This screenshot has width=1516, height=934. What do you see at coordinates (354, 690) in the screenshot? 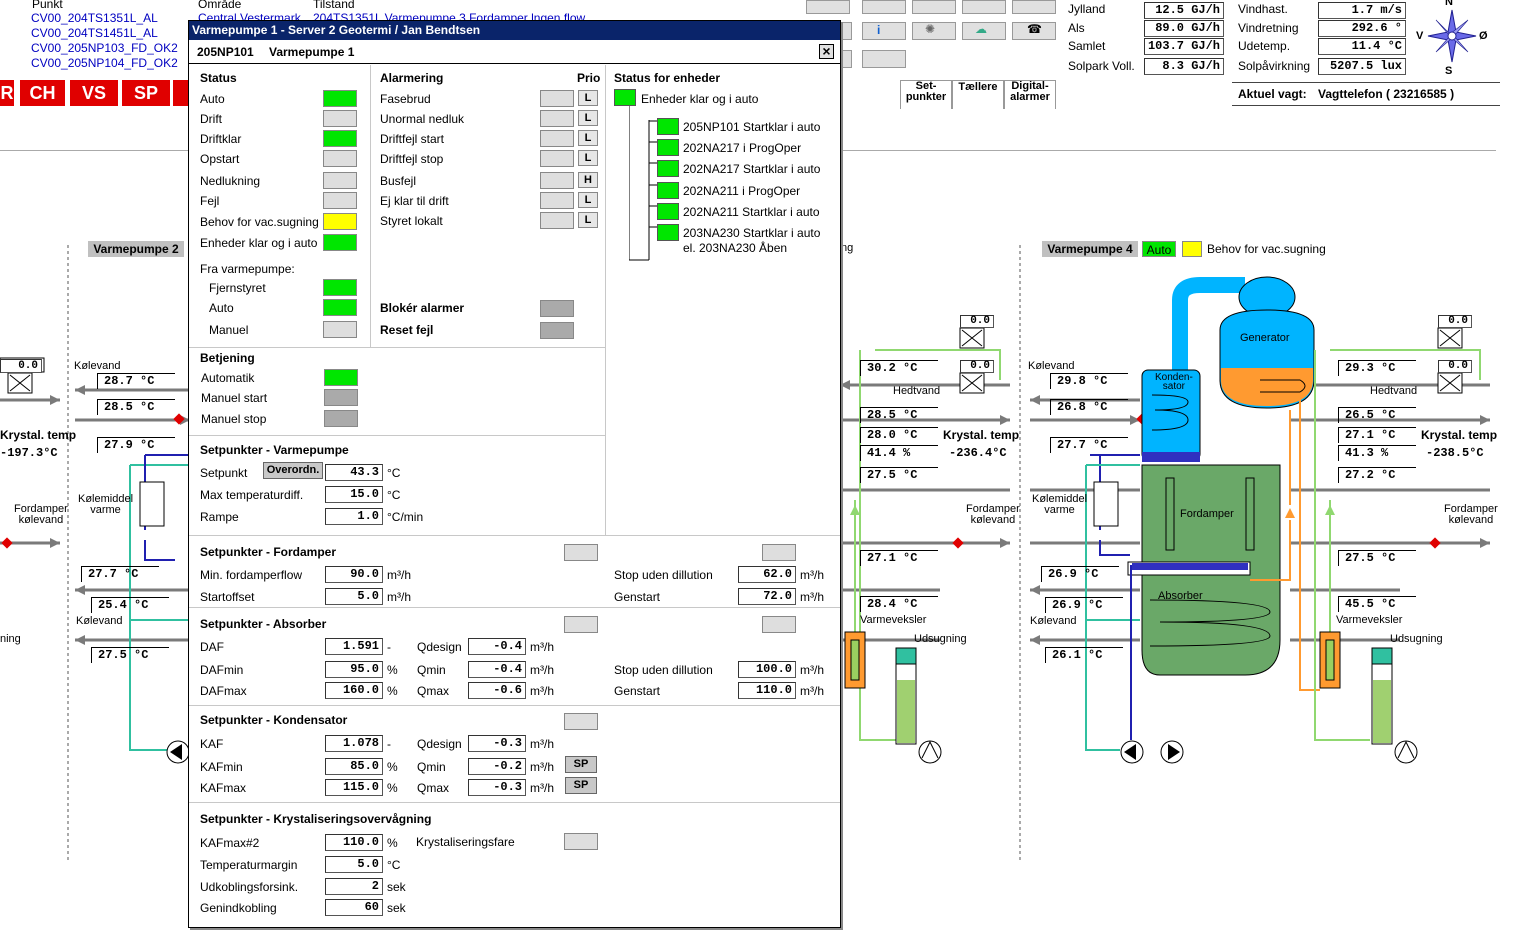
I see `setpoint-value: 160.0` at bounding box center [354, 690].